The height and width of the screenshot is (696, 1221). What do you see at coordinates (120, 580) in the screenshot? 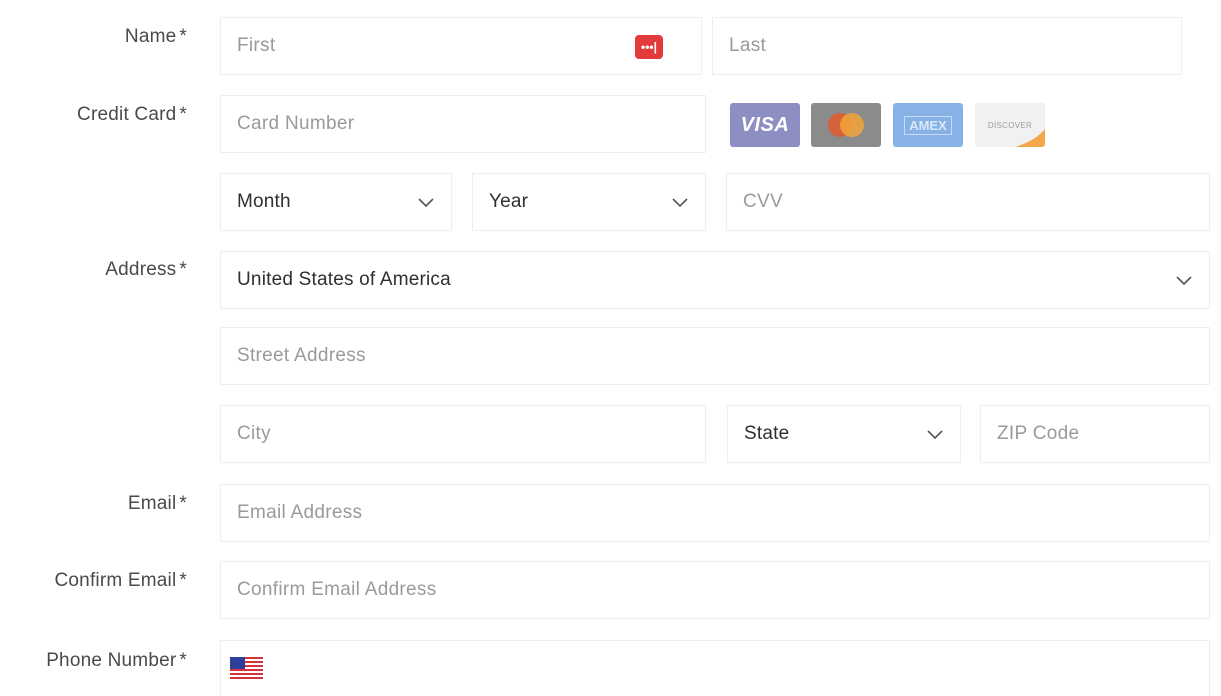
I see `confirm-email-label: Confirm Email *` at bounding box center [120, 580].